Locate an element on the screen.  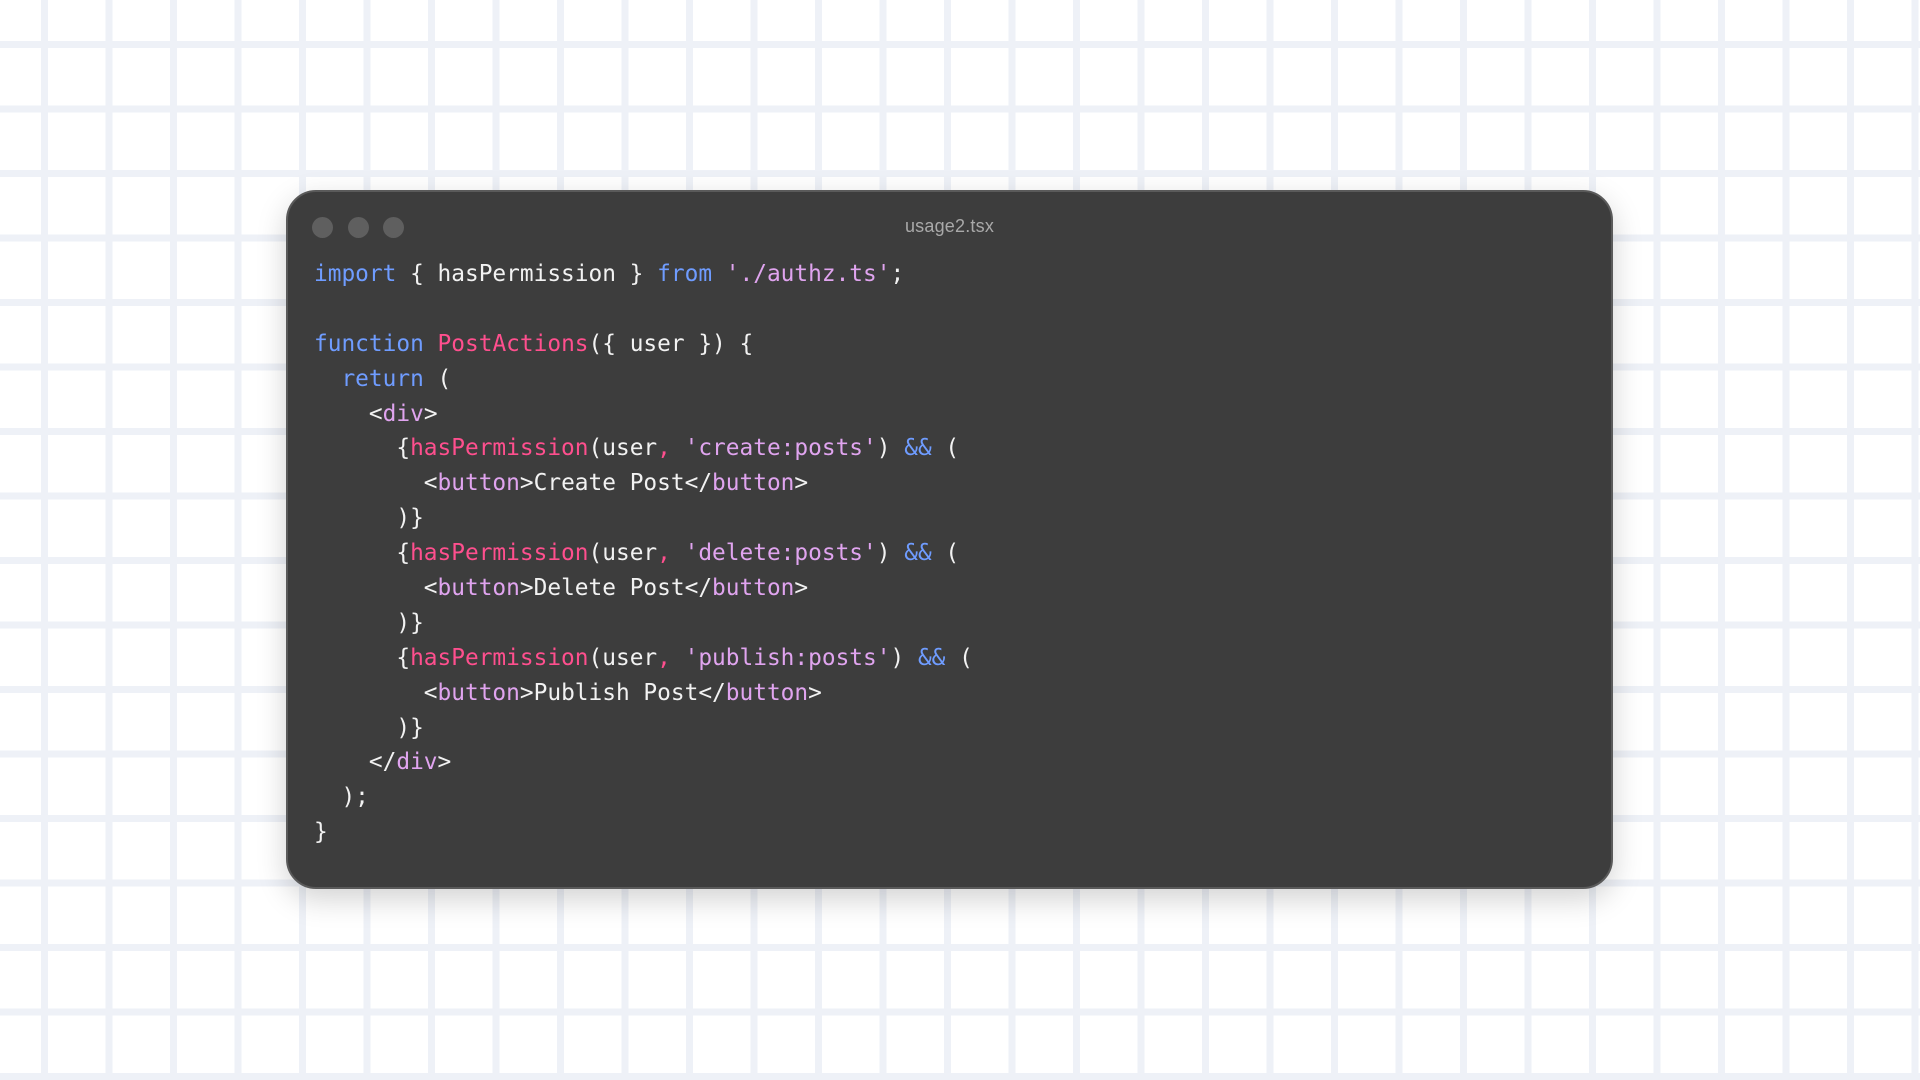
code-token: from is located at coordinates (685, 274).